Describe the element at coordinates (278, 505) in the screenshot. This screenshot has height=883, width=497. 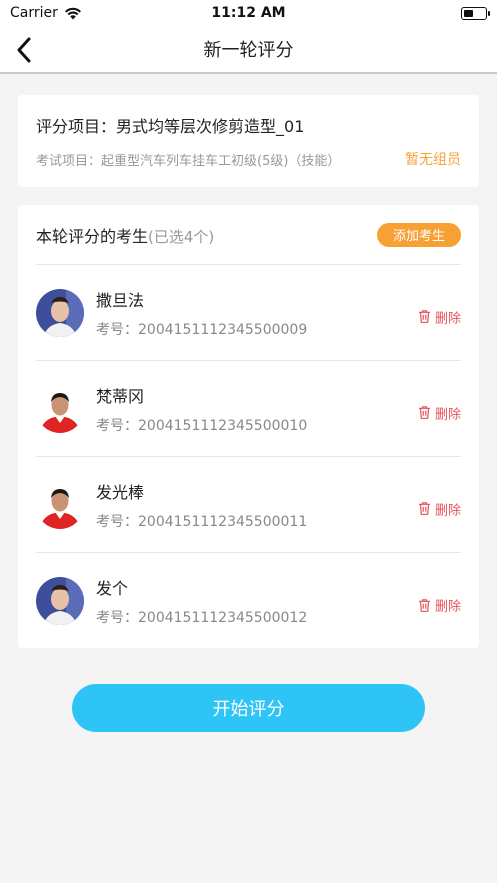
I see `student-info: 发光棒 考号：2004151112345500011` at that location.